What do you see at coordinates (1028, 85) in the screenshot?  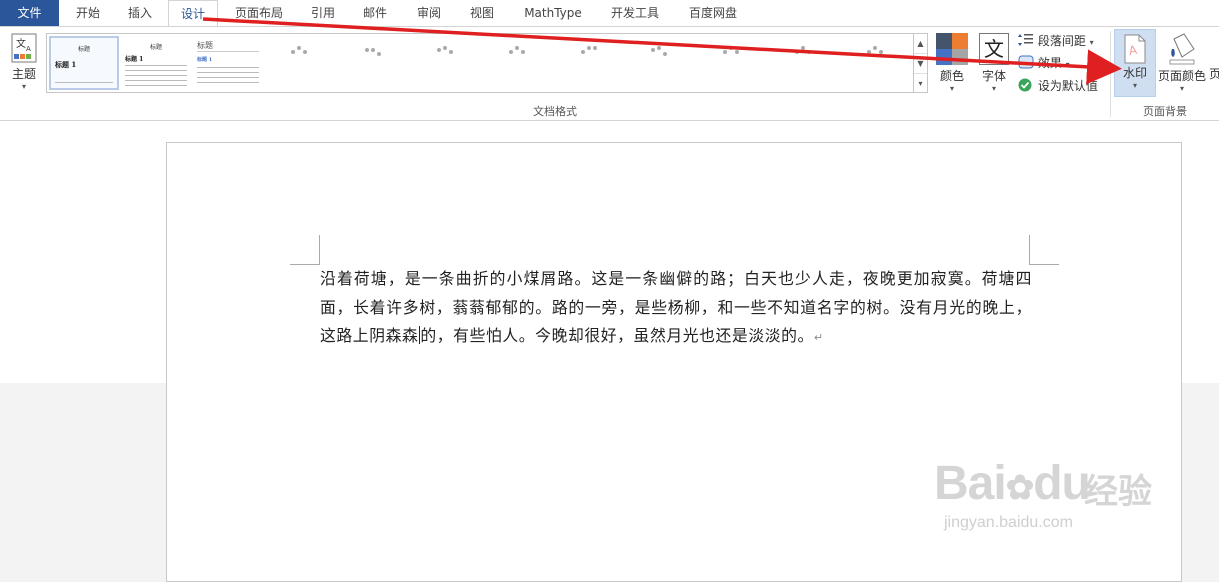 I see `checkmark-icon` at bounding box center [1028, 85].